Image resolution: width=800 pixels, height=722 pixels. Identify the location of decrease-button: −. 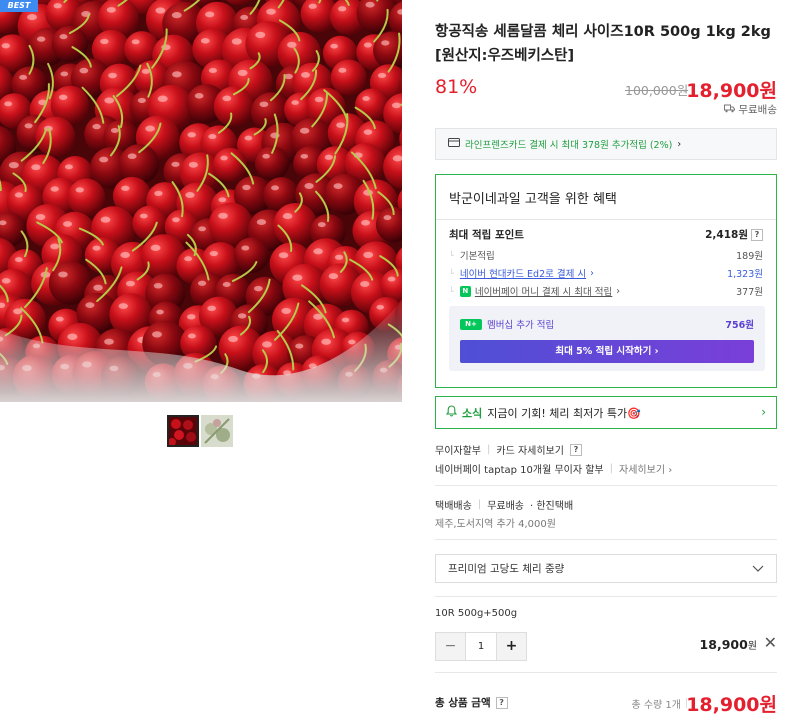
(450, 646).